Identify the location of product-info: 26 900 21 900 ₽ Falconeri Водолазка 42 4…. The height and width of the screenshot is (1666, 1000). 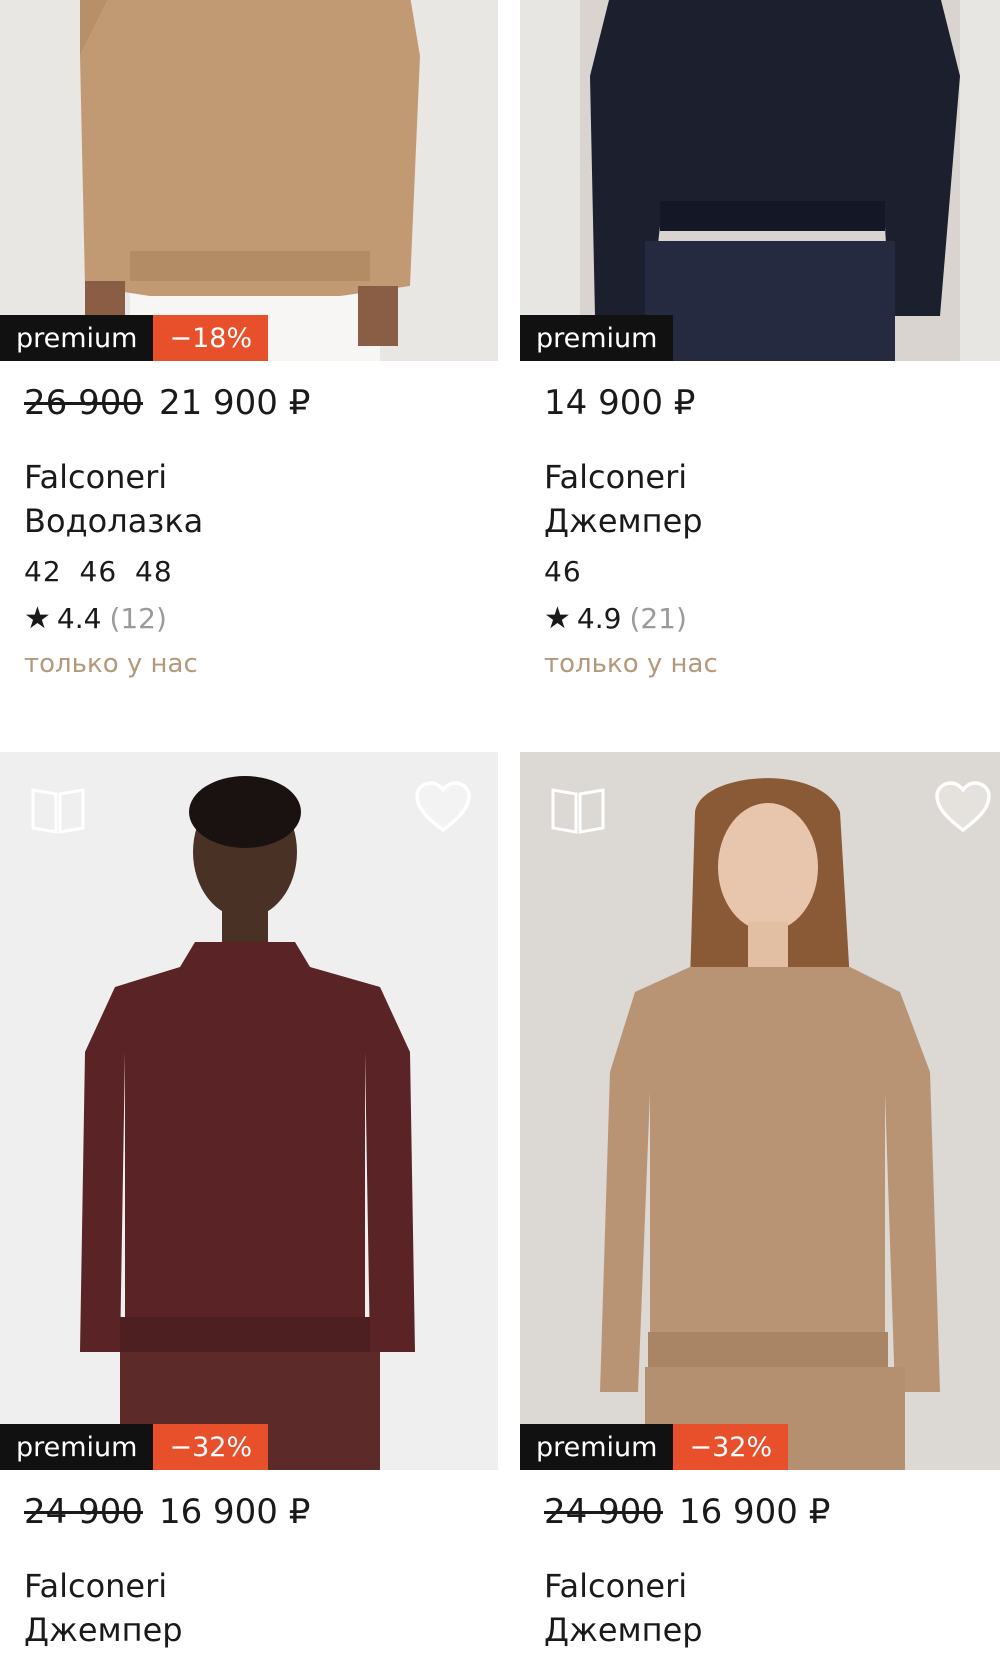
(249, 520).